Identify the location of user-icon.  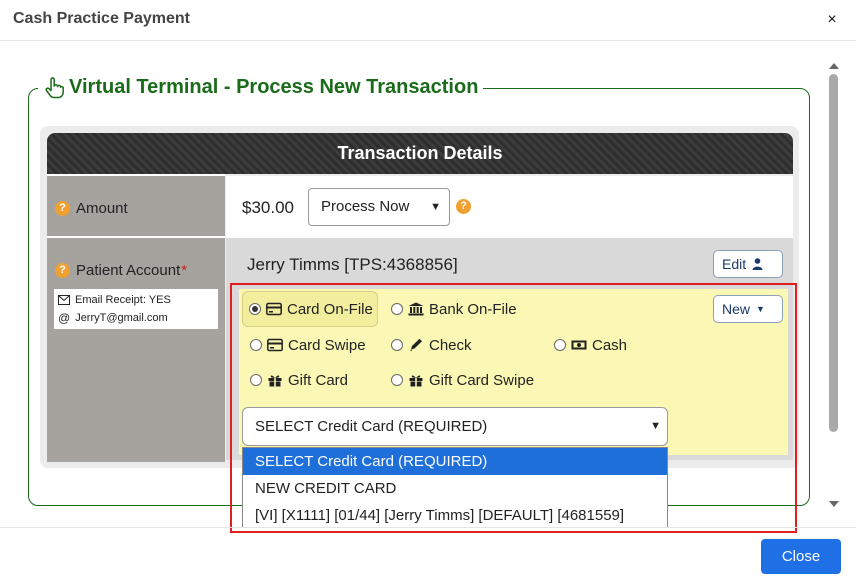
(757, 264).